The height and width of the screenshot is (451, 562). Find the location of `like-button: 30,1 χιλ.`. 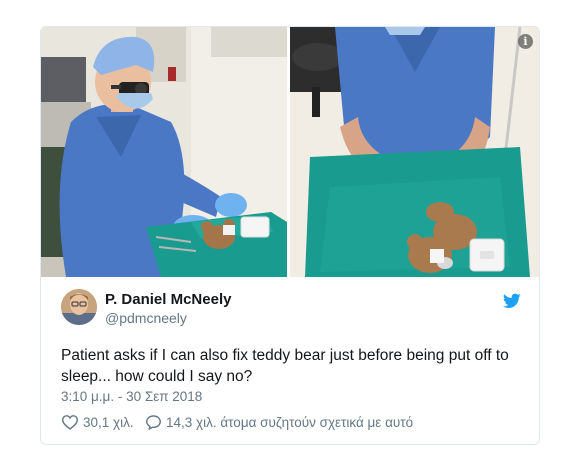

like-button: 30,1 χιλ. is located at coordinates (97, 422).